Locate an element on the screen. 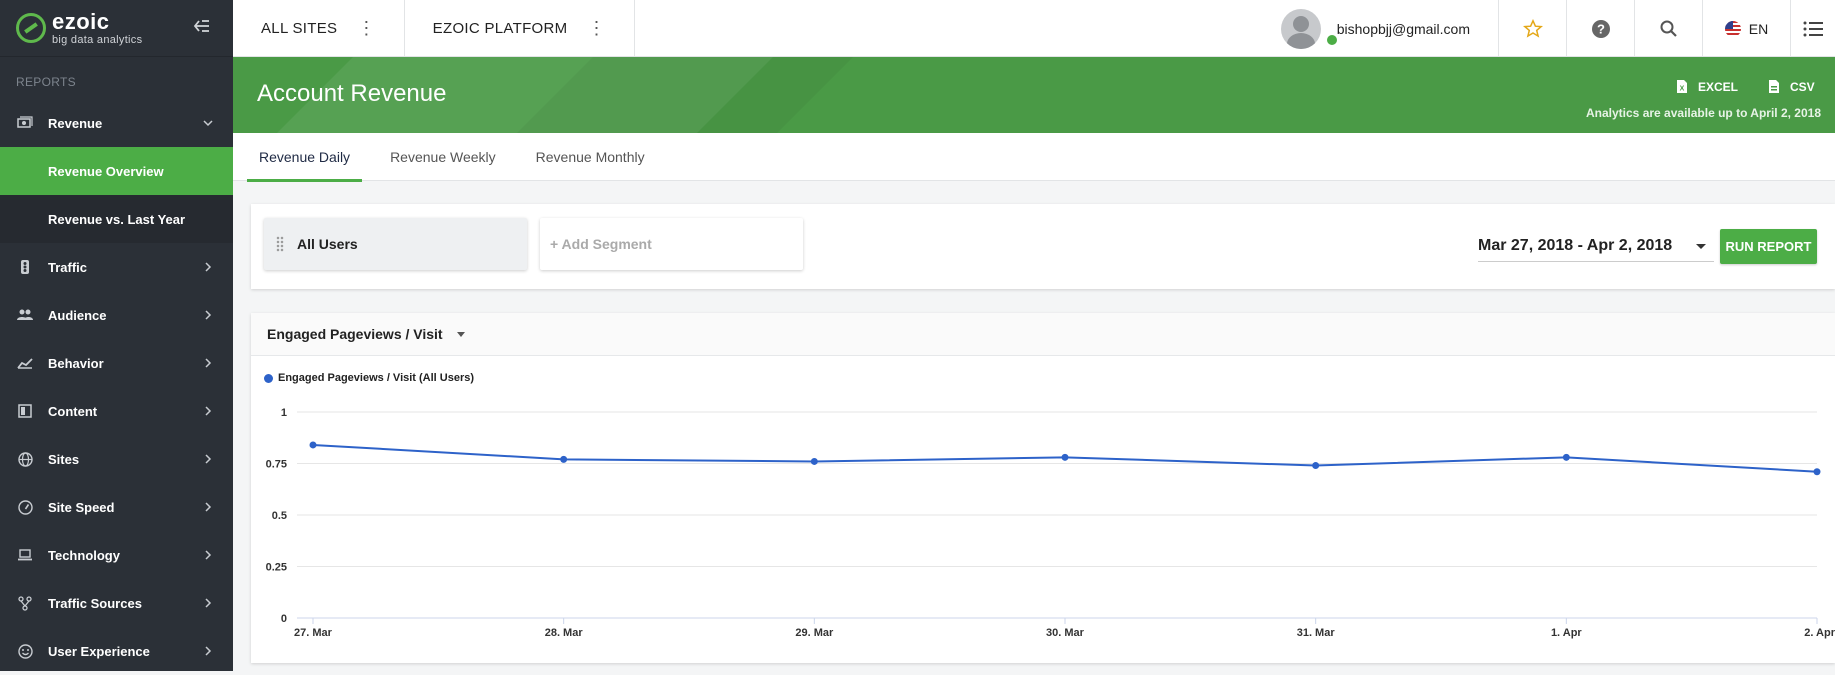 The image size is (1835, 675). sidebar-item-label: Behavior is located at coordinates (76, 363).